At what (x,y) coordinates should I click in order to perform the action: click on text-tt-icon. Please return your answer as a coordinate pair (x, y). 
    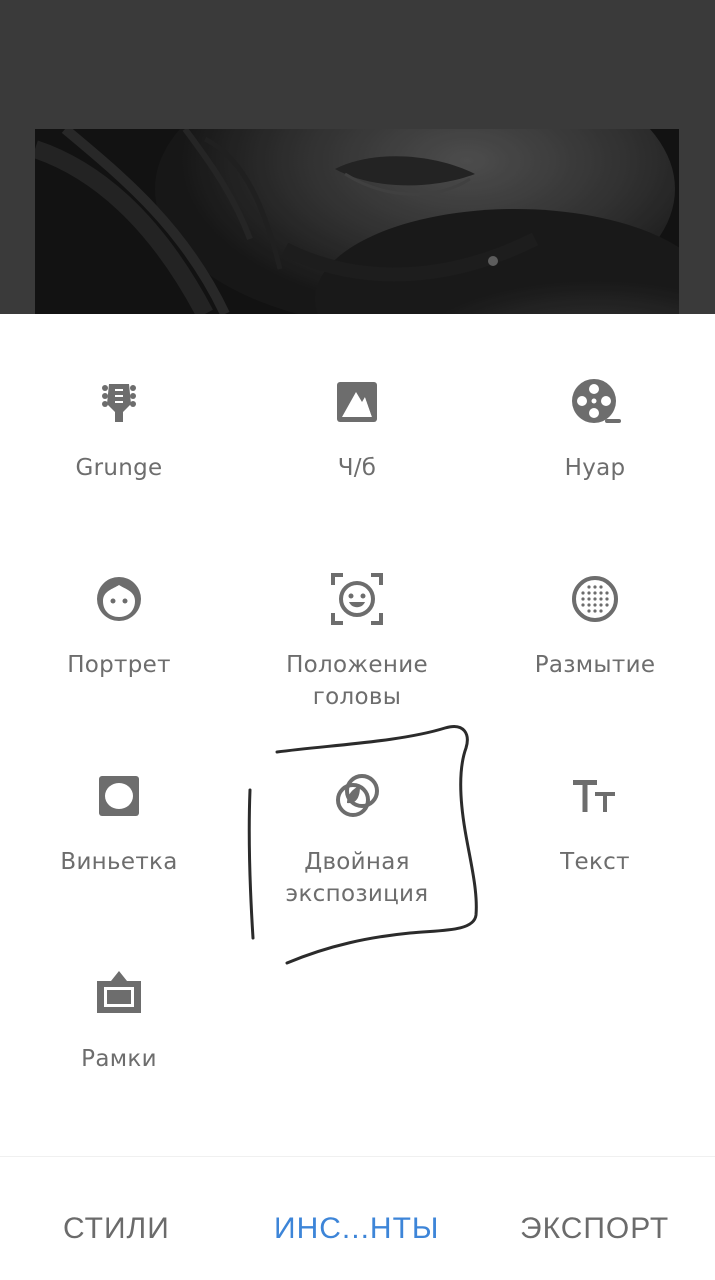
    Looking at the image, I should click on (595, 796).